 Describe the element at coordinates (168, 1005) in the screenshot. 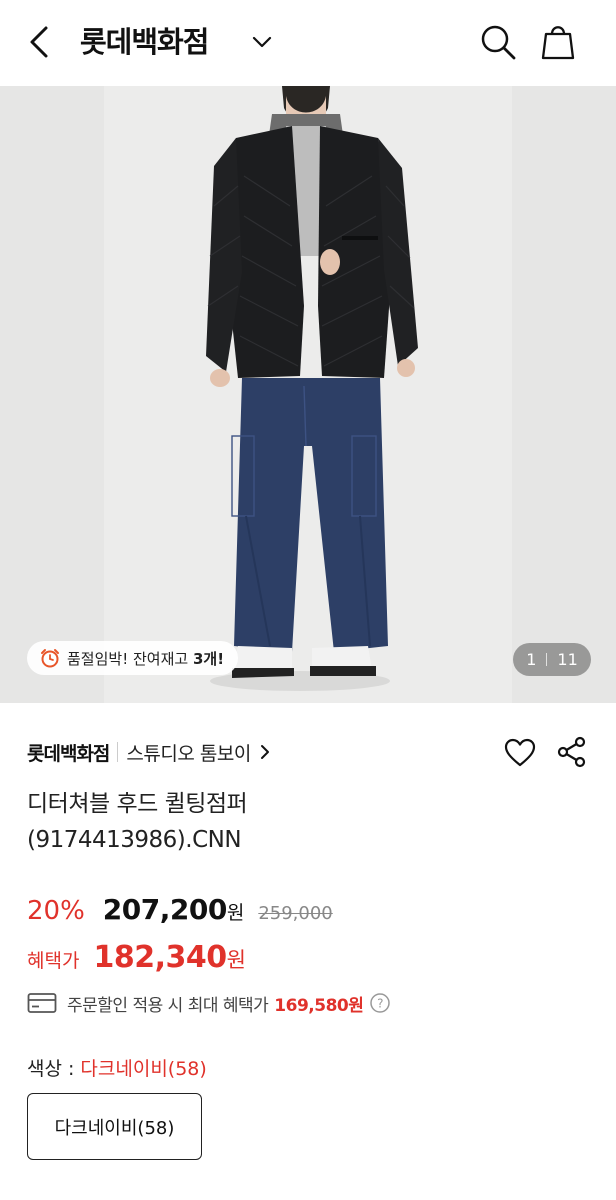

I see `max-benefit-text: 주문할인 적용 시 최대 혜택가` at that location.